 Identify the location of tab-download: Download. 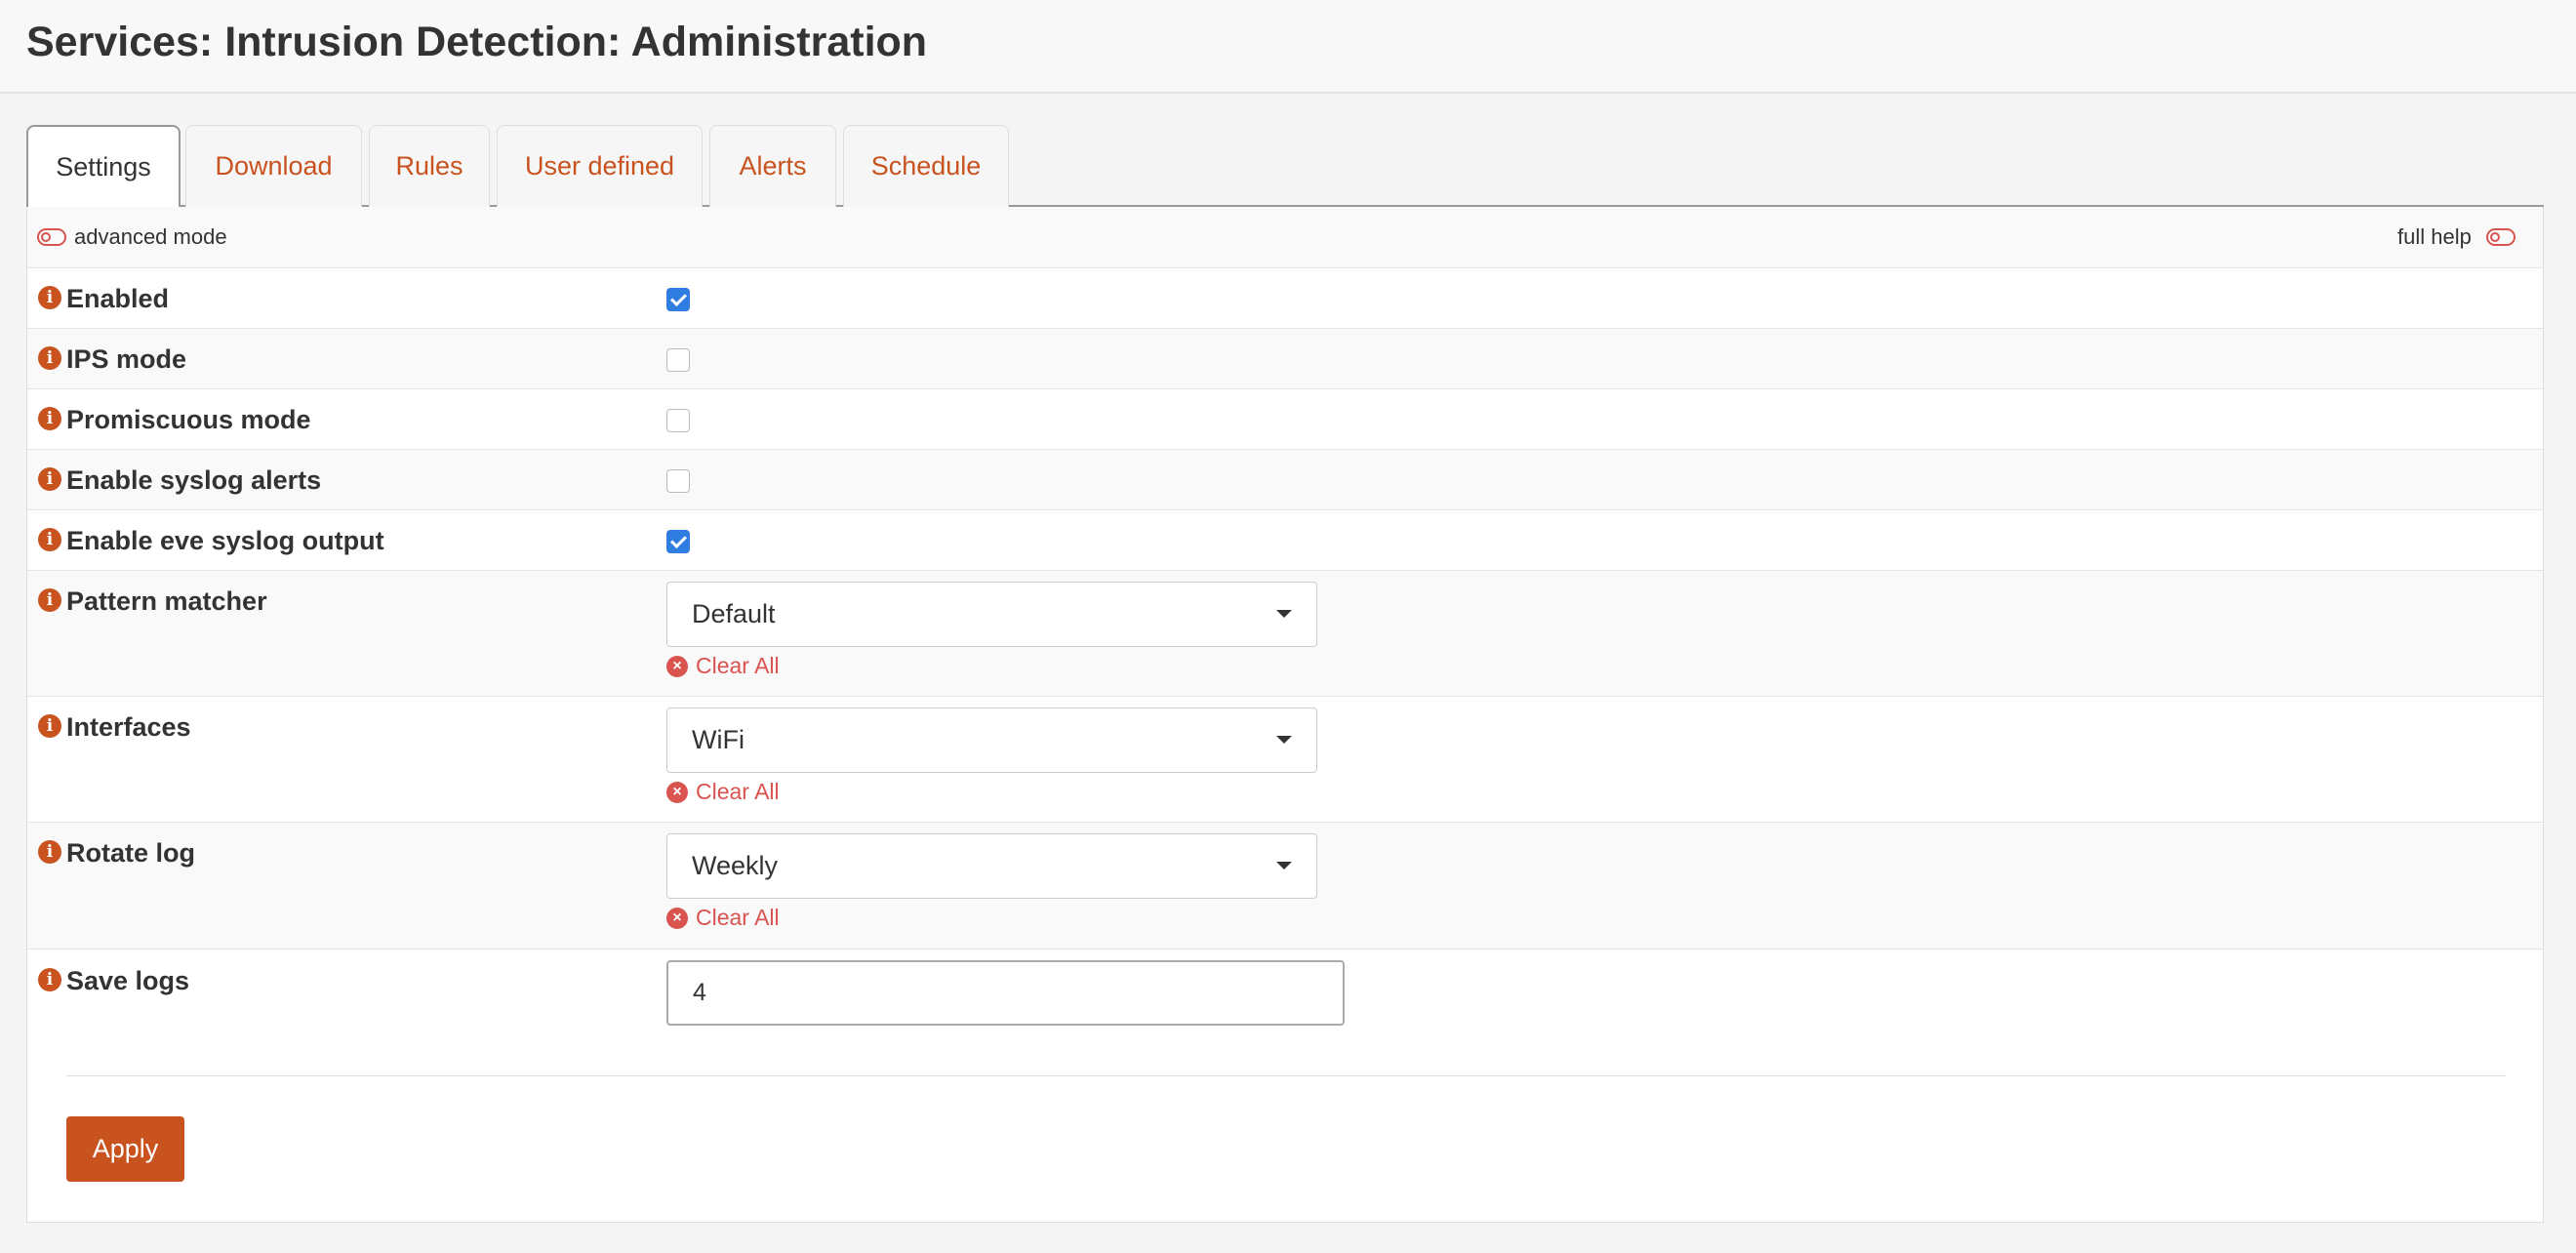
(273, 166).